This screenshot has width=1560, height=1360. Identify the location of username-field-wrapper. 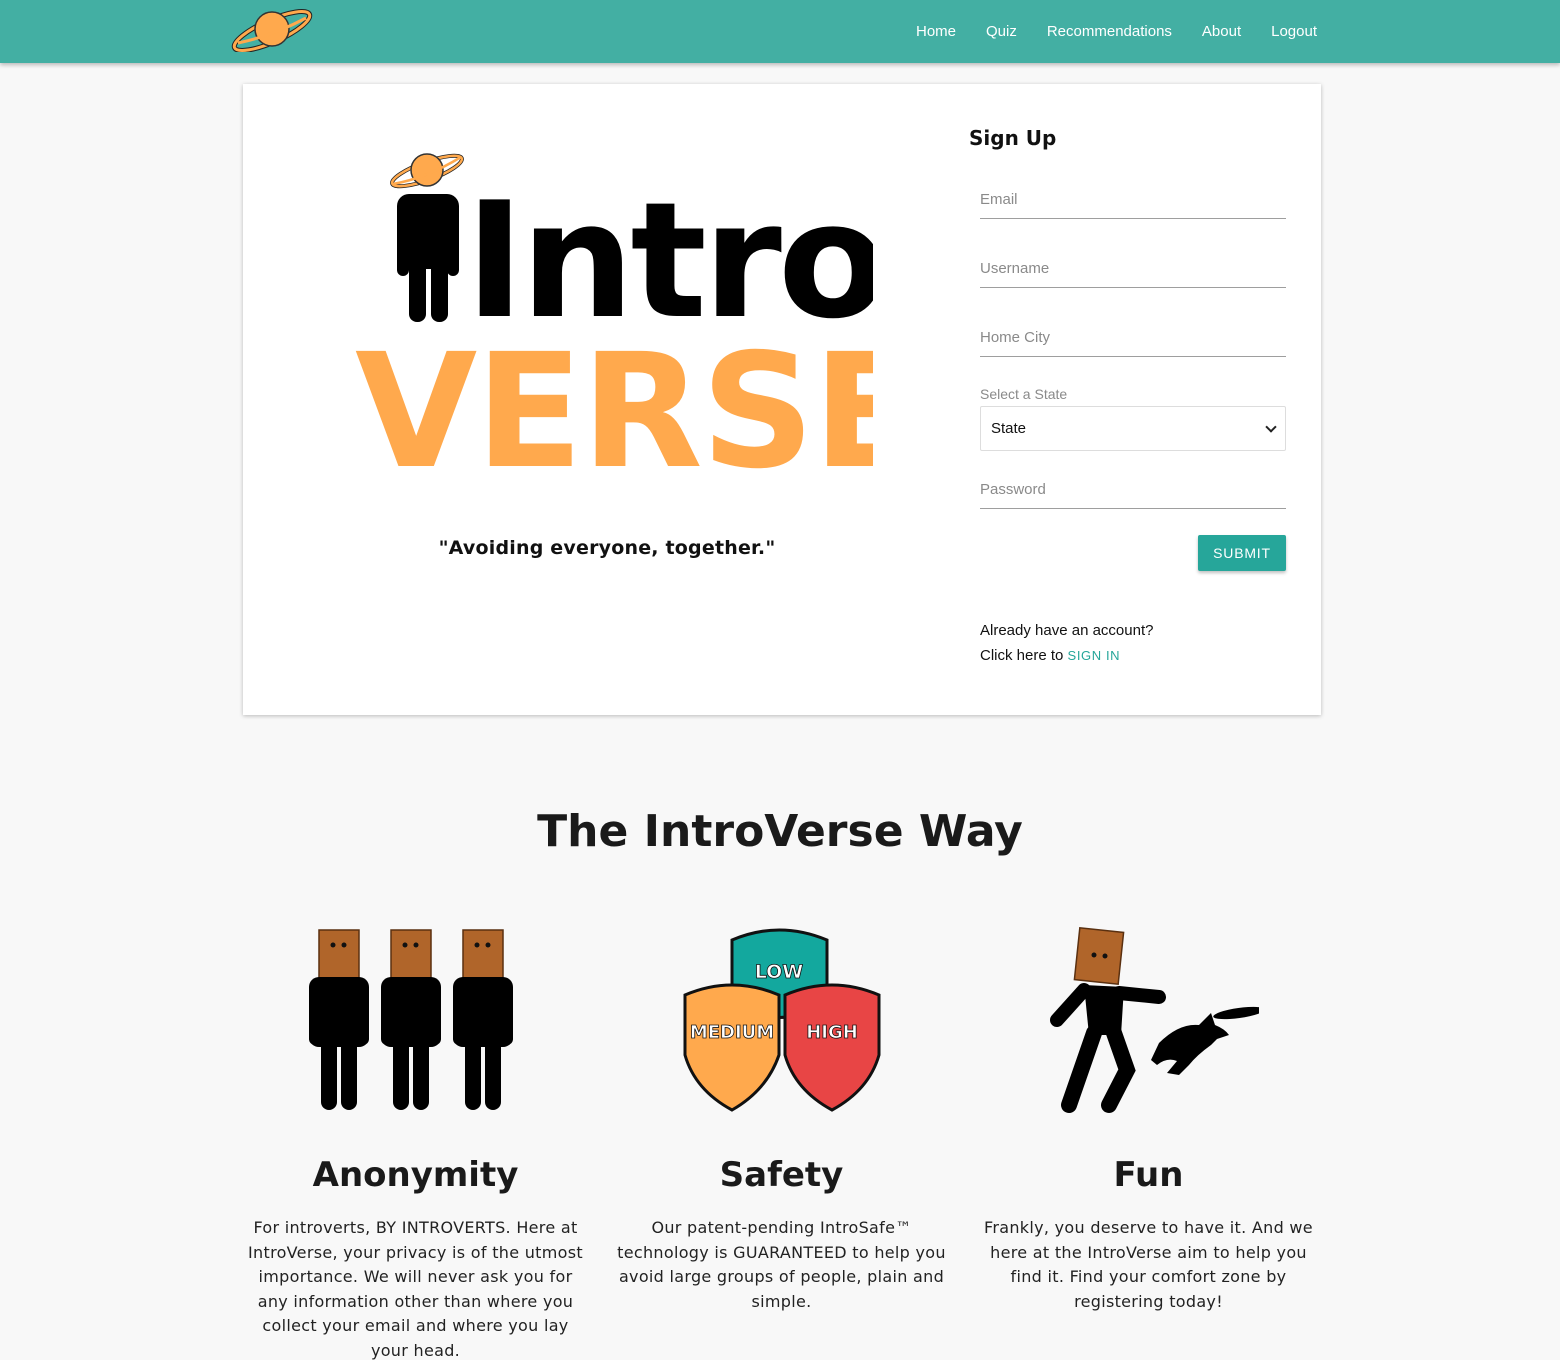
(1133, 271).